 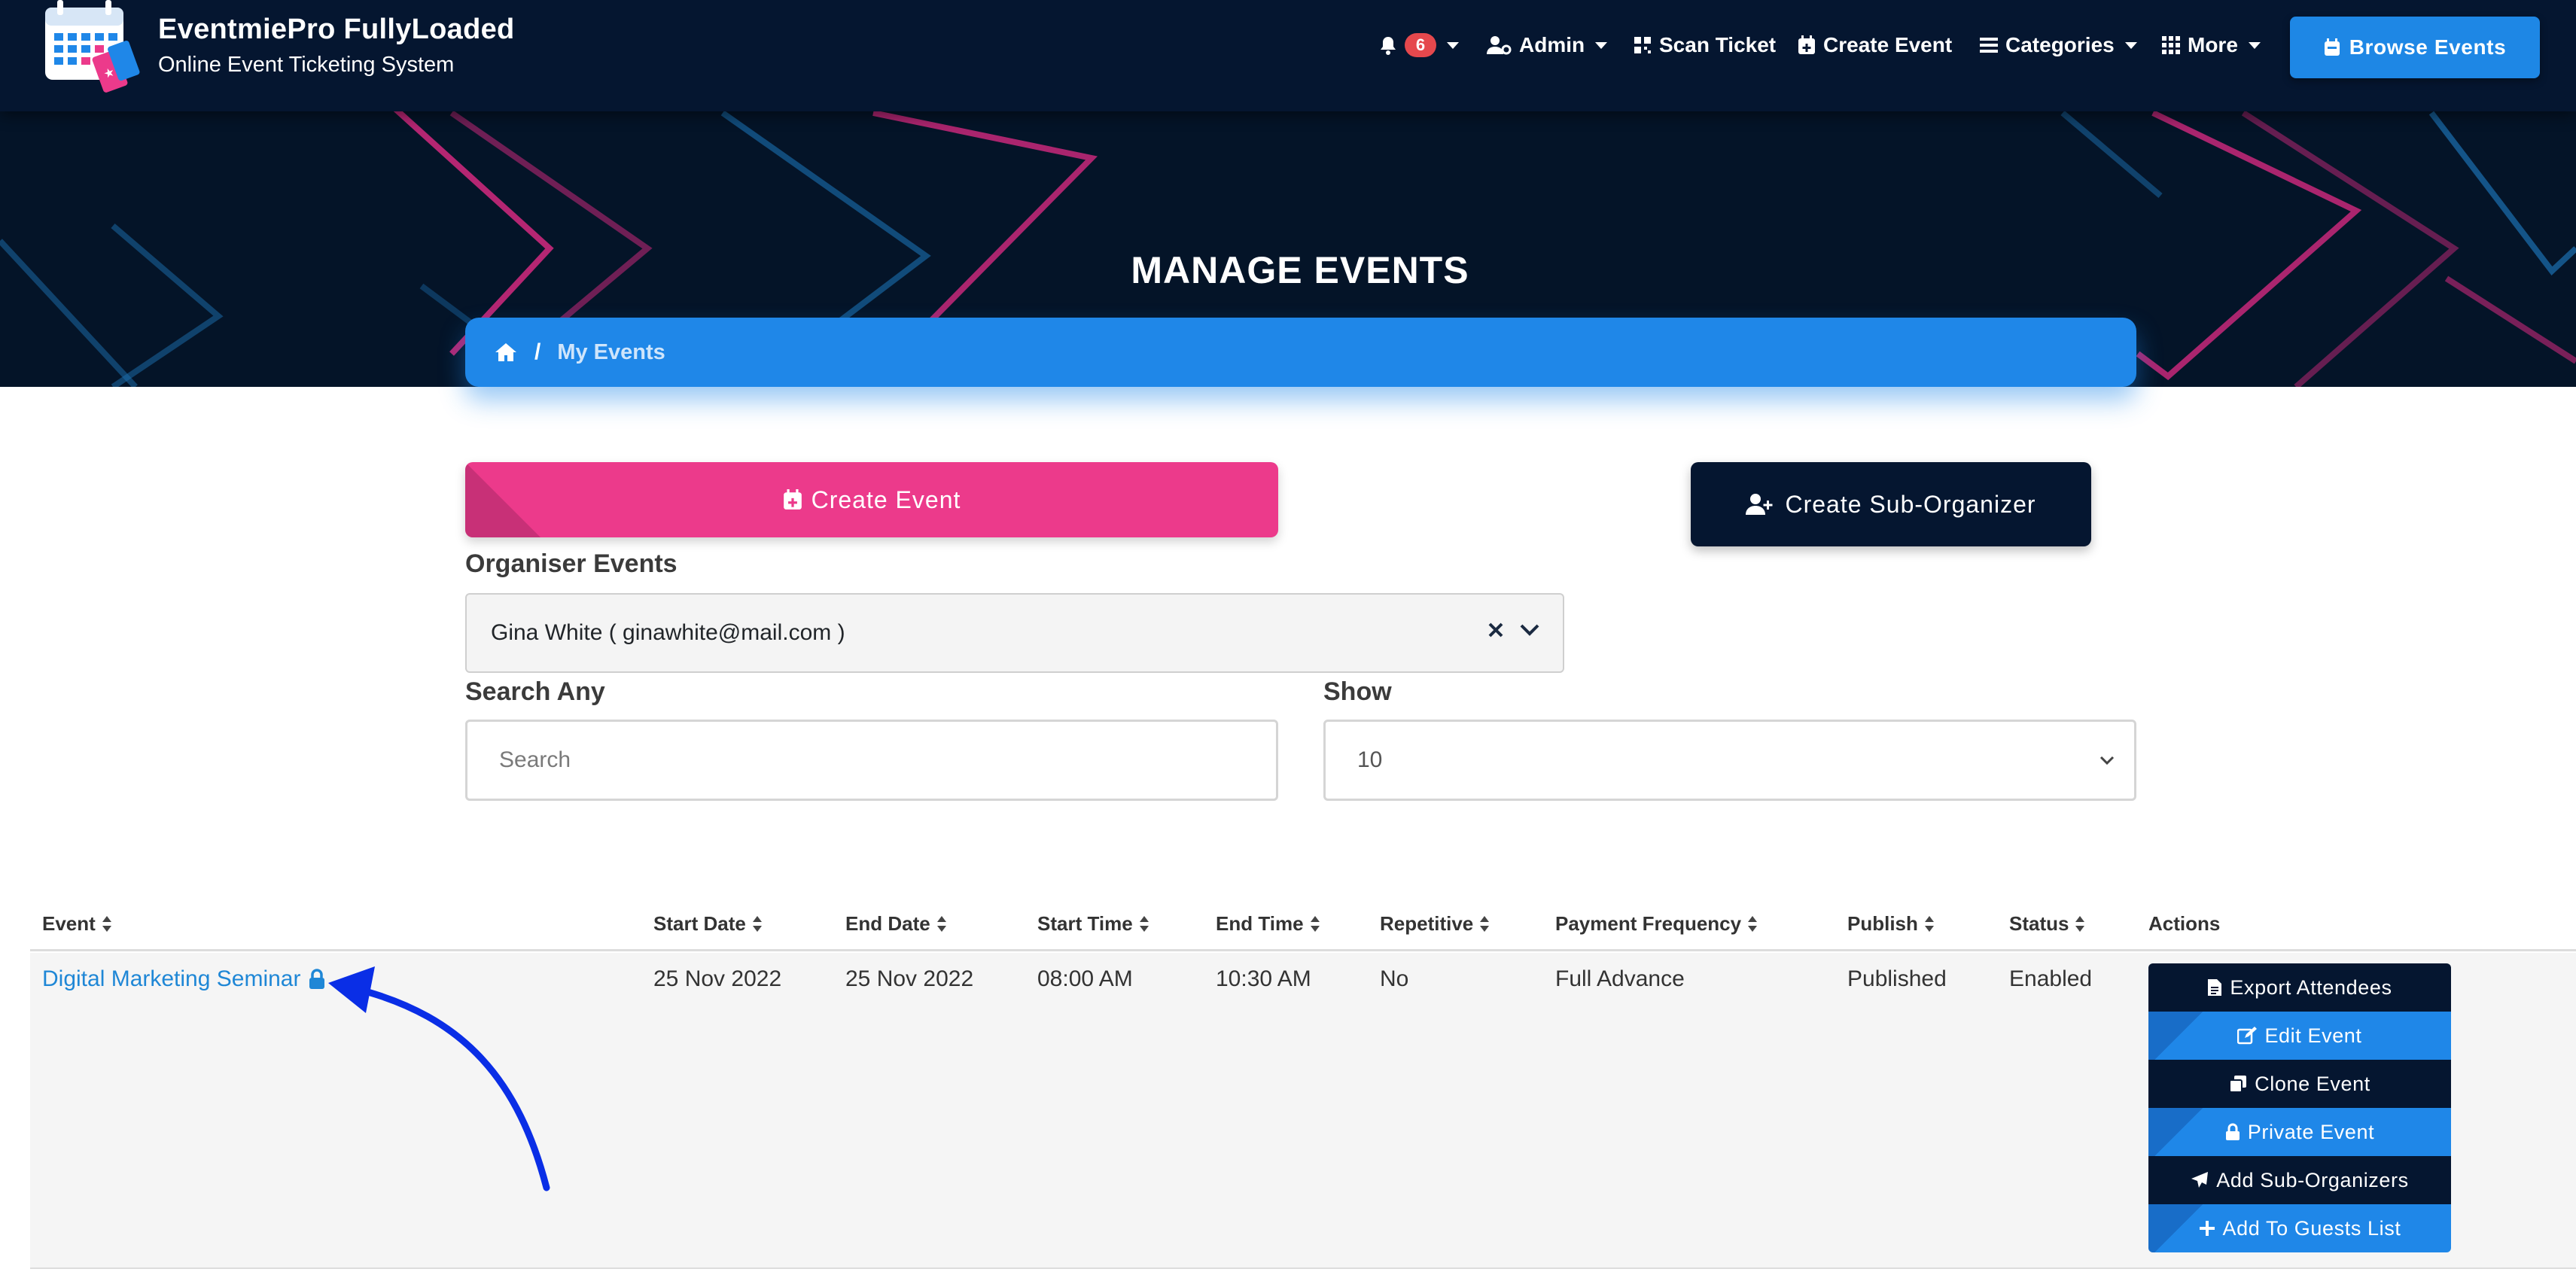 What do you see at coordinates (1657, 924) in the screenshot?
I see `header-payment-frequency: Payment Frequency` at bounding box center [1657, 924].